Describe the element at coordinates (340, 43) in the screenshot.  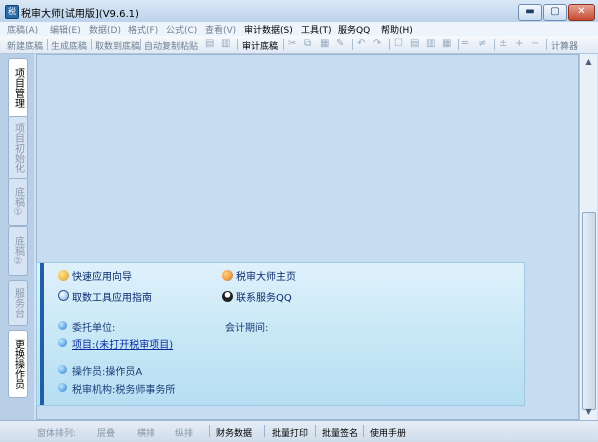
I see `format-painter-icon: ✎` at that location.